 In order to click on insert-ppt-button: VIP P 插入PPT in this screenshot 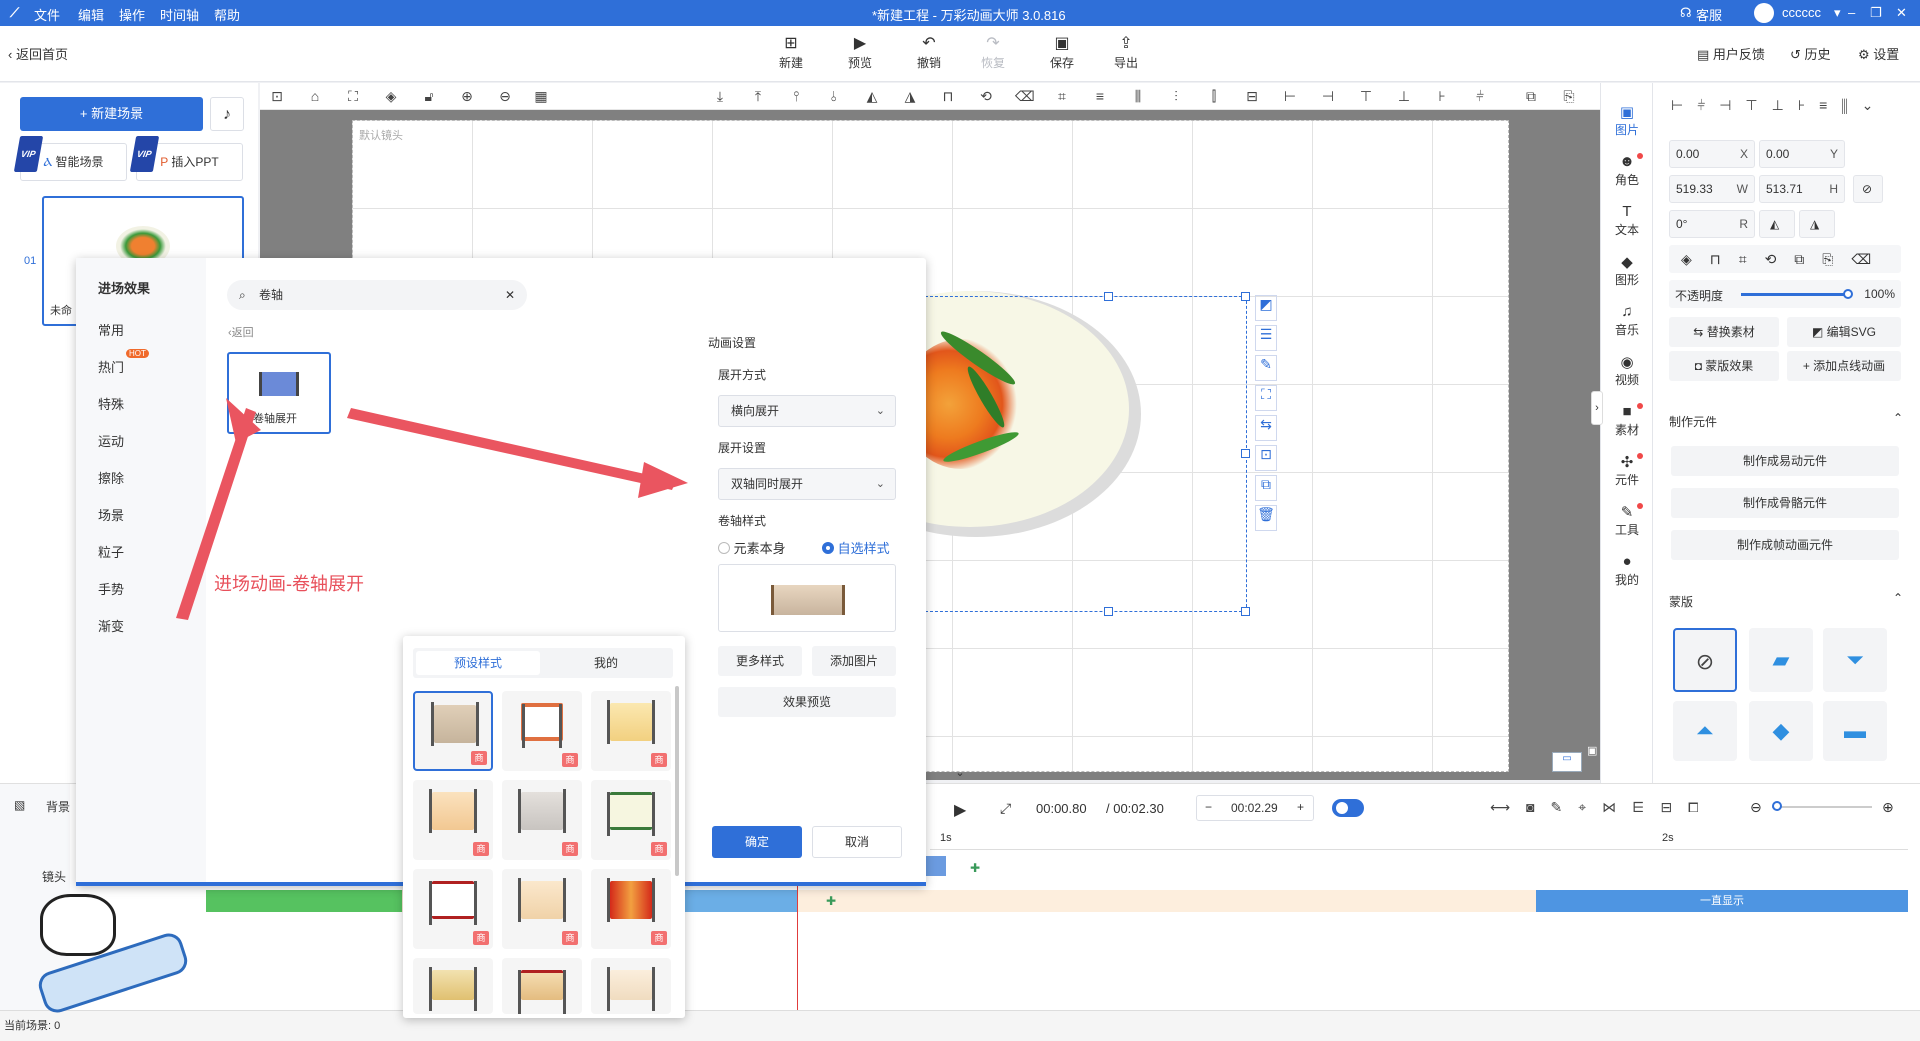, I will do `click(186, 158)`.